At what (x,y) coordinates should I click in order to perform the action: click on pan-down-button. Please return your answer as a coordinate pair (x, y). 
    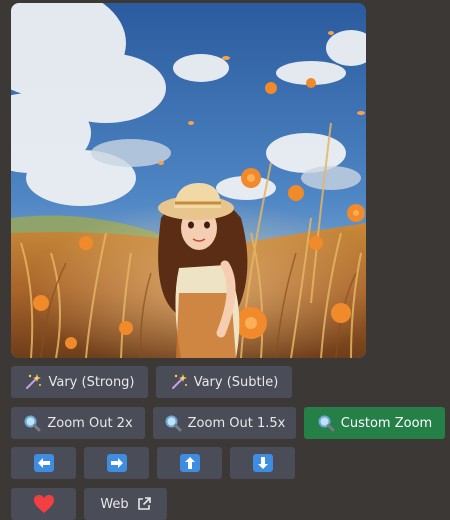
    Looking at the image, I should click on (262, 463).